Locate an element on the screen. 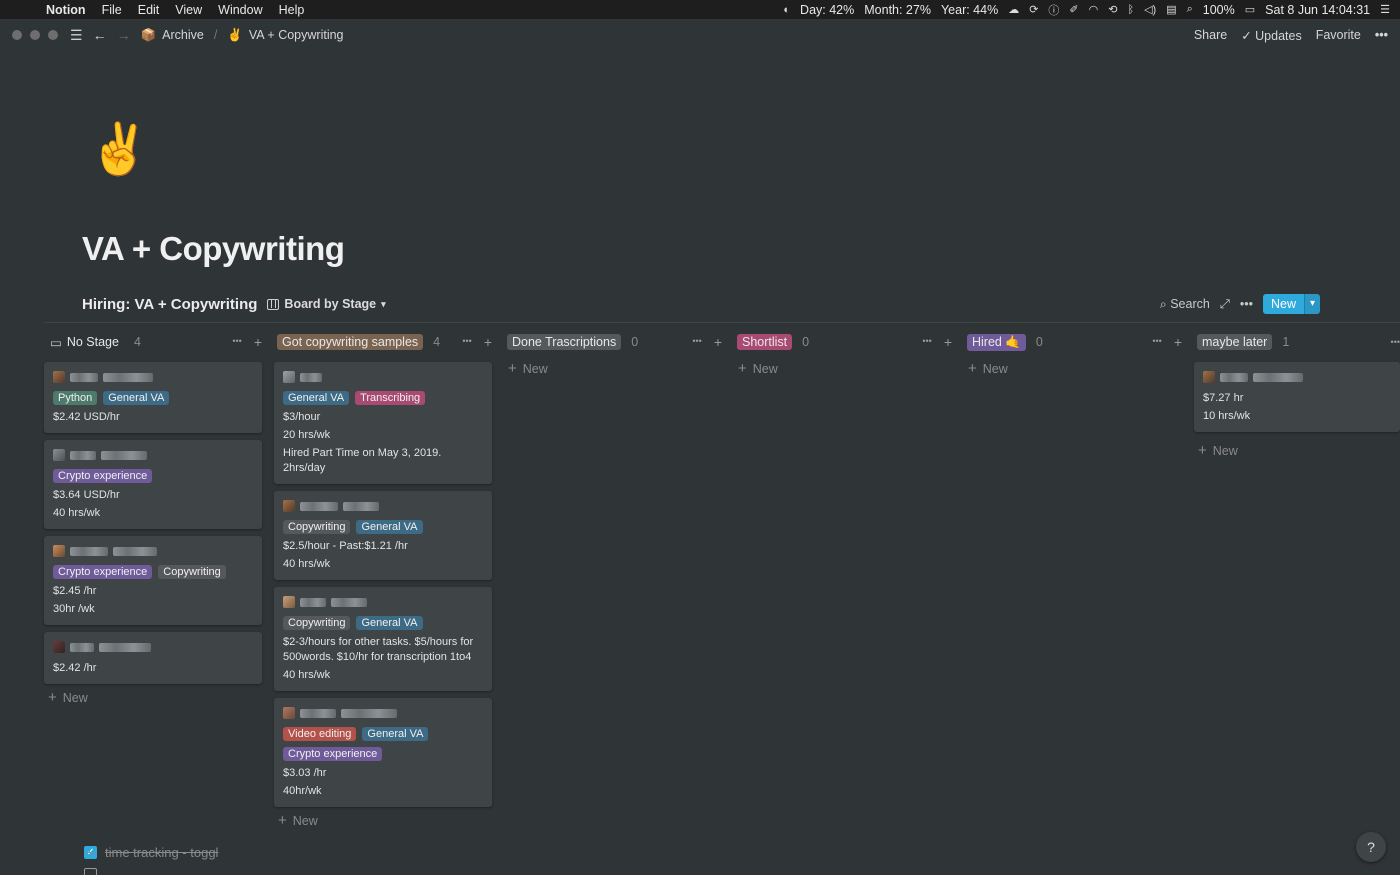 The height and width of the screenshot is (875, 1400). new-button-label: New is located at coordinates (1283, 304).